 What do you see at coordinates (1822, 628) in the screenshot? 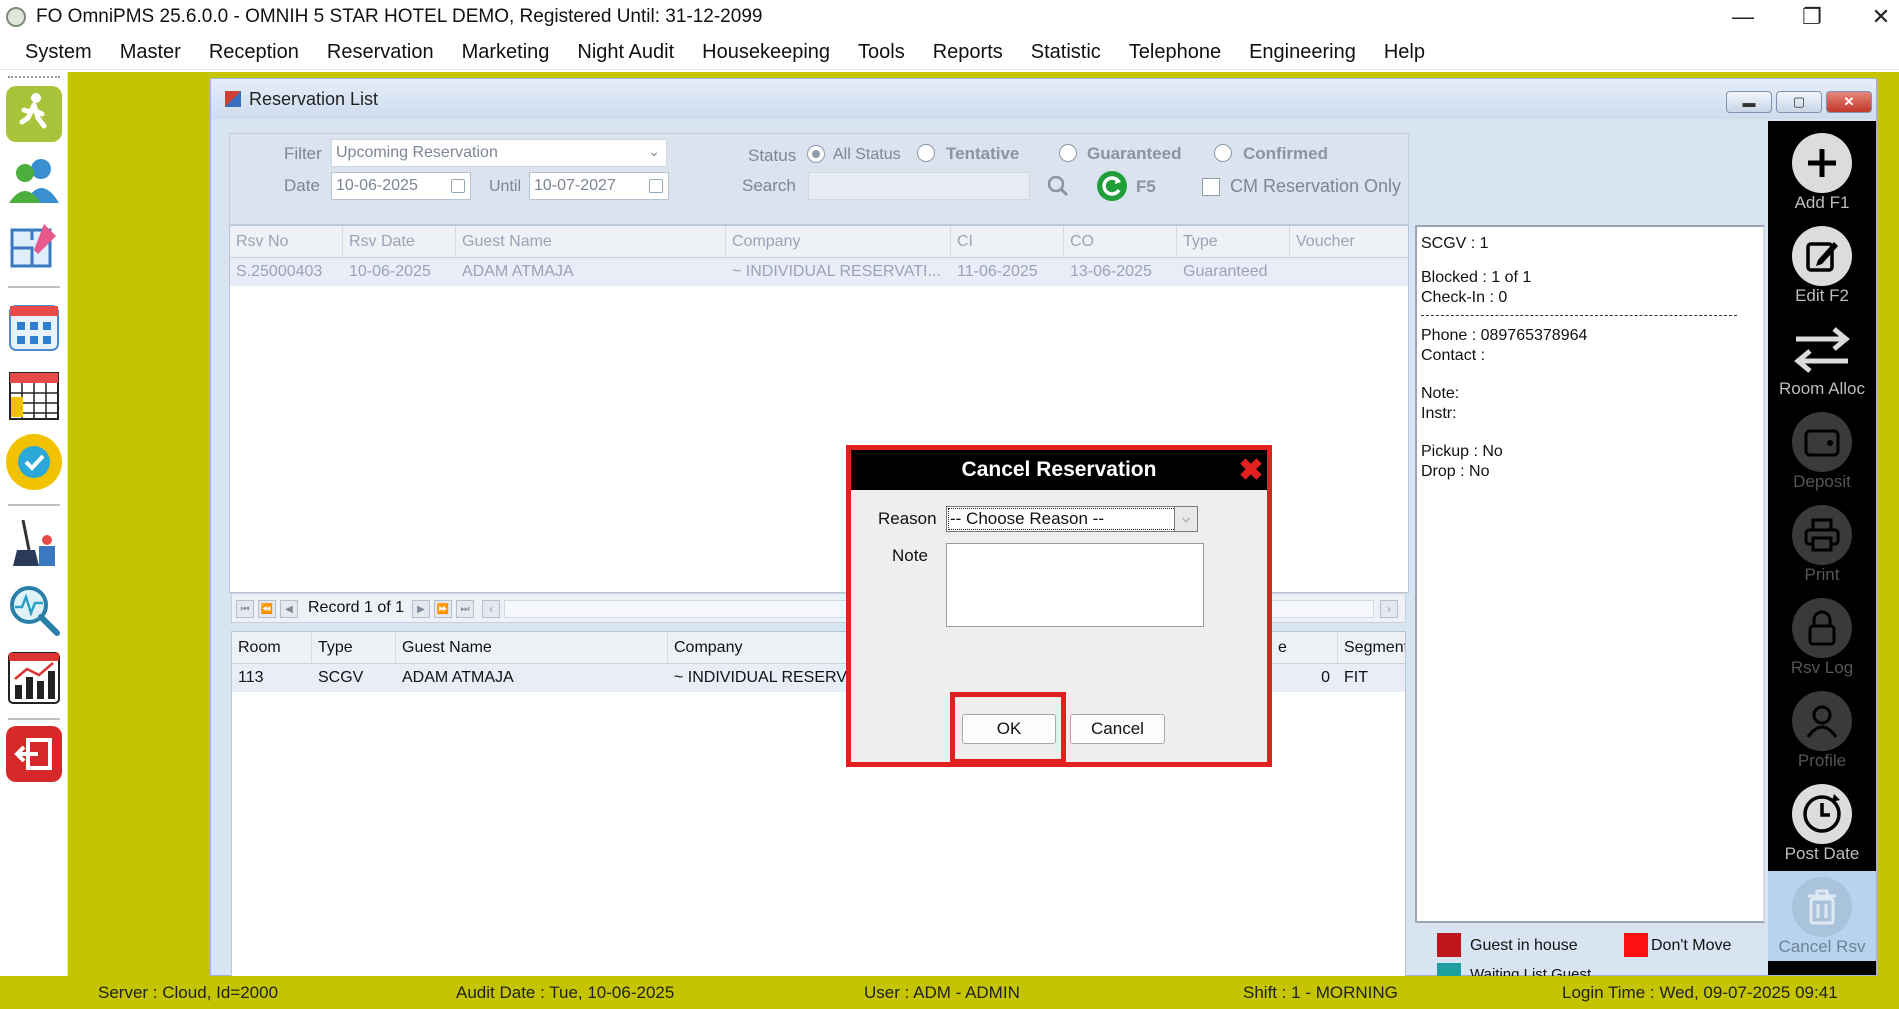
I see `lock-icon` at bounding box center [1822, 628].